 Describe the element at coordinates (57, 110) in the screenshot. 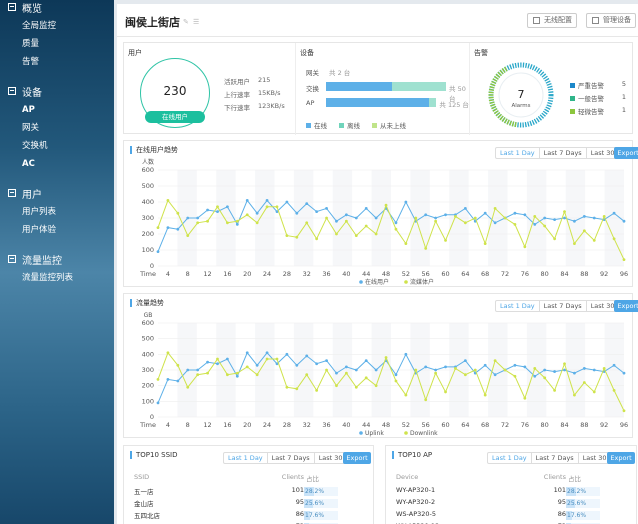

I see `sidebar-item-ap: AP` at that location.